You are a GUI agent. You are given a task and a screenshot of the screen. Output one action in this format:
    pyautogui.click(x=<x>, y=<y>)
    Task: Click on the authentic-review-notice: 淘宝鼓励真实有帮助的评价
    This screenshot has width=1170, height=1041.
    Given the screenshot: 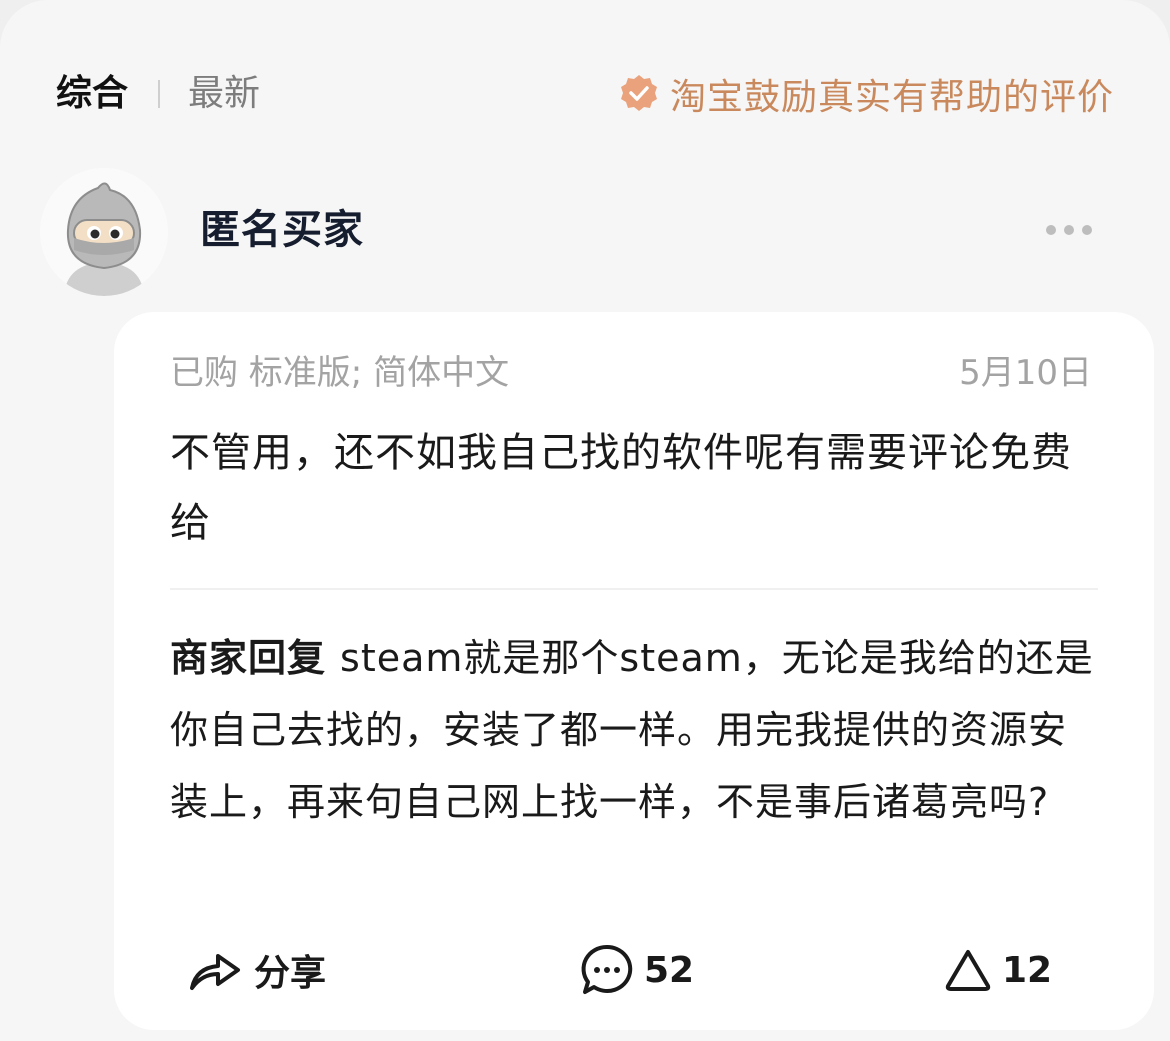 What is the action you would take?
    pyautogui.click(x=866, y=94)
    